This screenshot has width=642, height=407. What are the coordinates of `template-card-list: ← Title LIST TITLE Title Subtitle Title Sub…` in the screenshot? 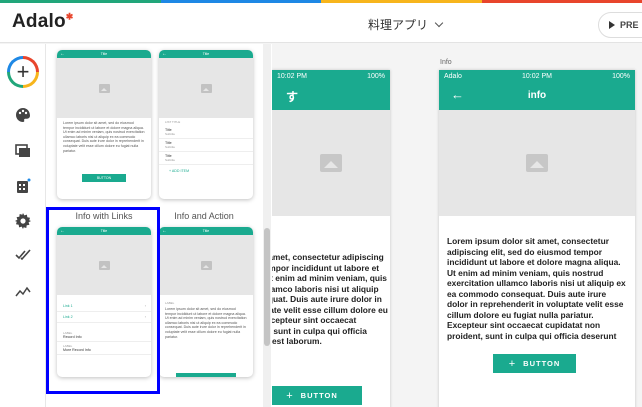 It's located at (206, 124).